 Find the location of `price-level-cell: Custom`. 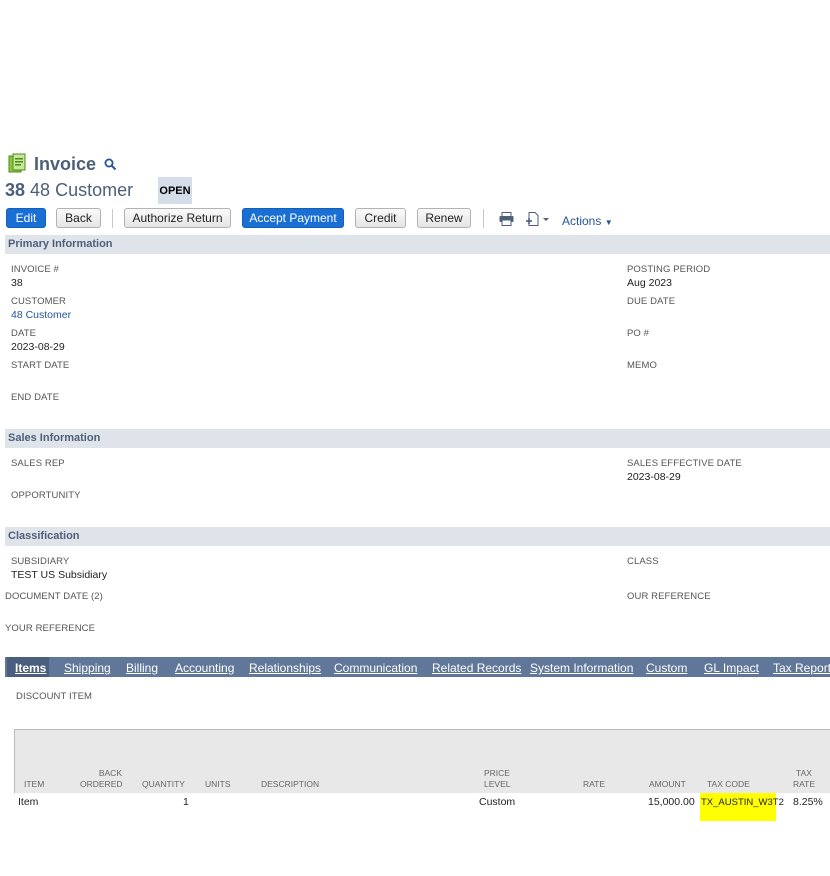

price-level-cell: Custom is located at coordinates (497, 802).